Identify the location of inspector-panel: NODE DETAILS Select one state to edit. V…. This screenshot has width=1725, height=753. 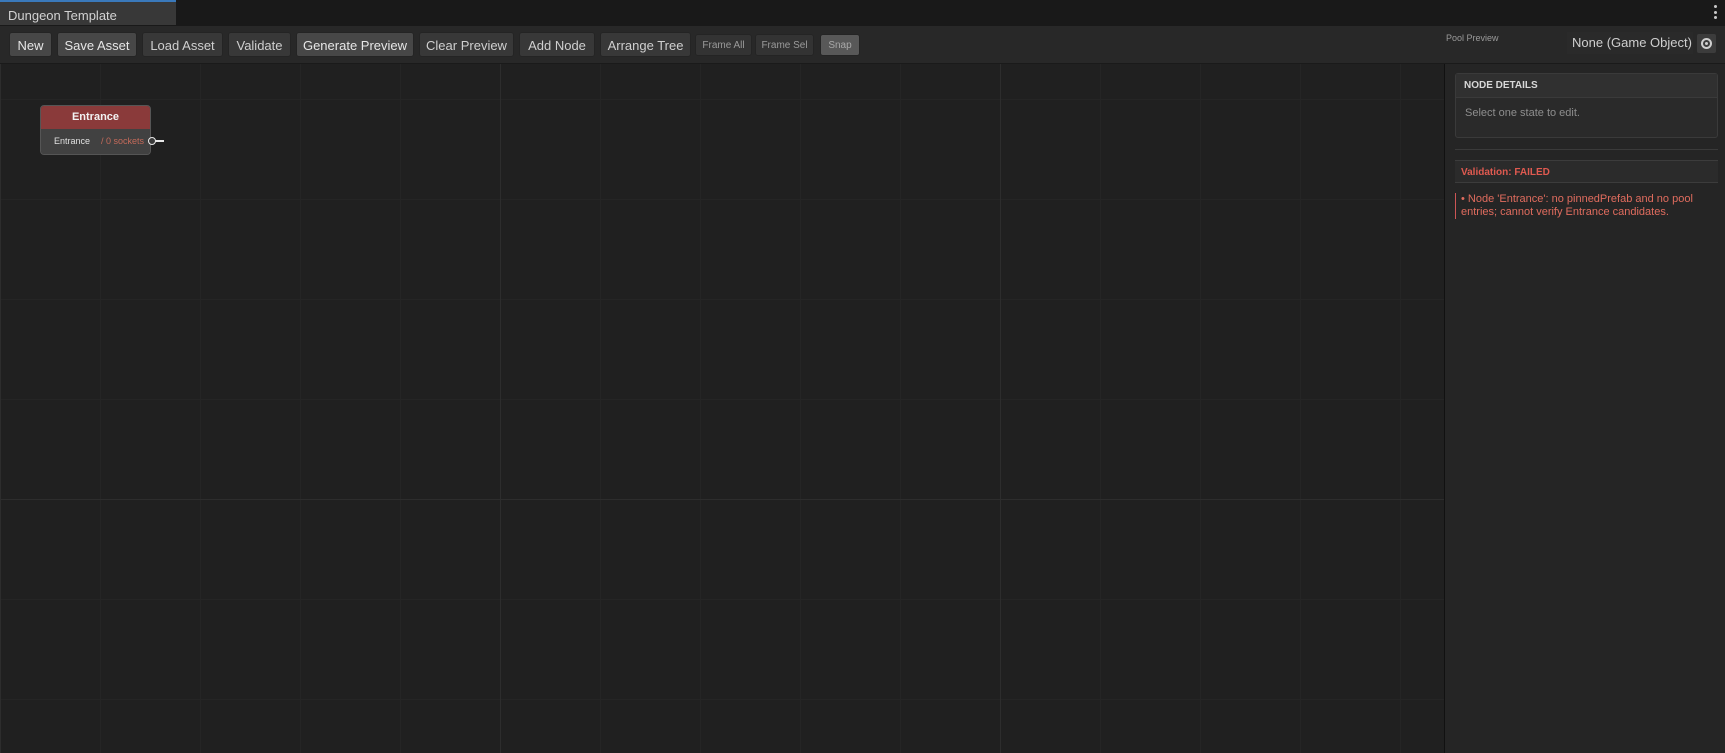
(1585, 408).